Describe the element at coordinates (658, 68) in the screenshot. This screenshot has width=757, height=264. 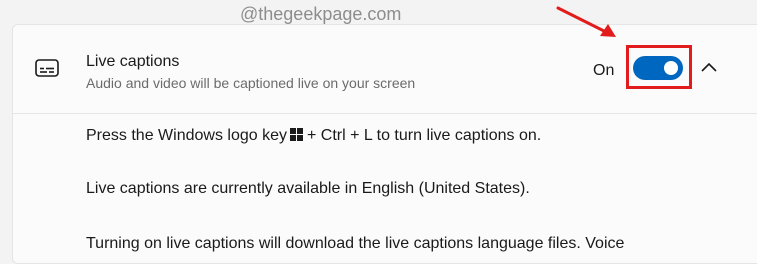
I see `live-captions-toggle` at that location.